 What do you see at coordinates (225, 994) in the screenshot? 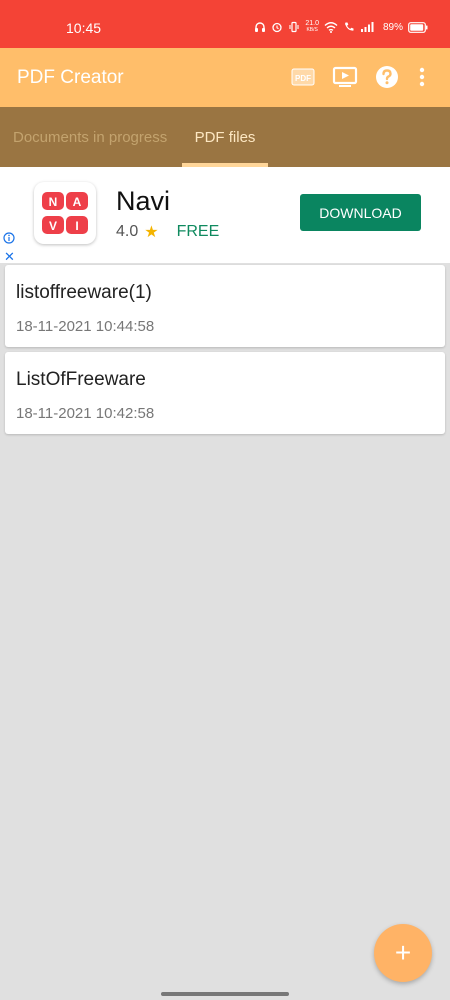
I see `home-indicator` at bounding box center [225, 994].